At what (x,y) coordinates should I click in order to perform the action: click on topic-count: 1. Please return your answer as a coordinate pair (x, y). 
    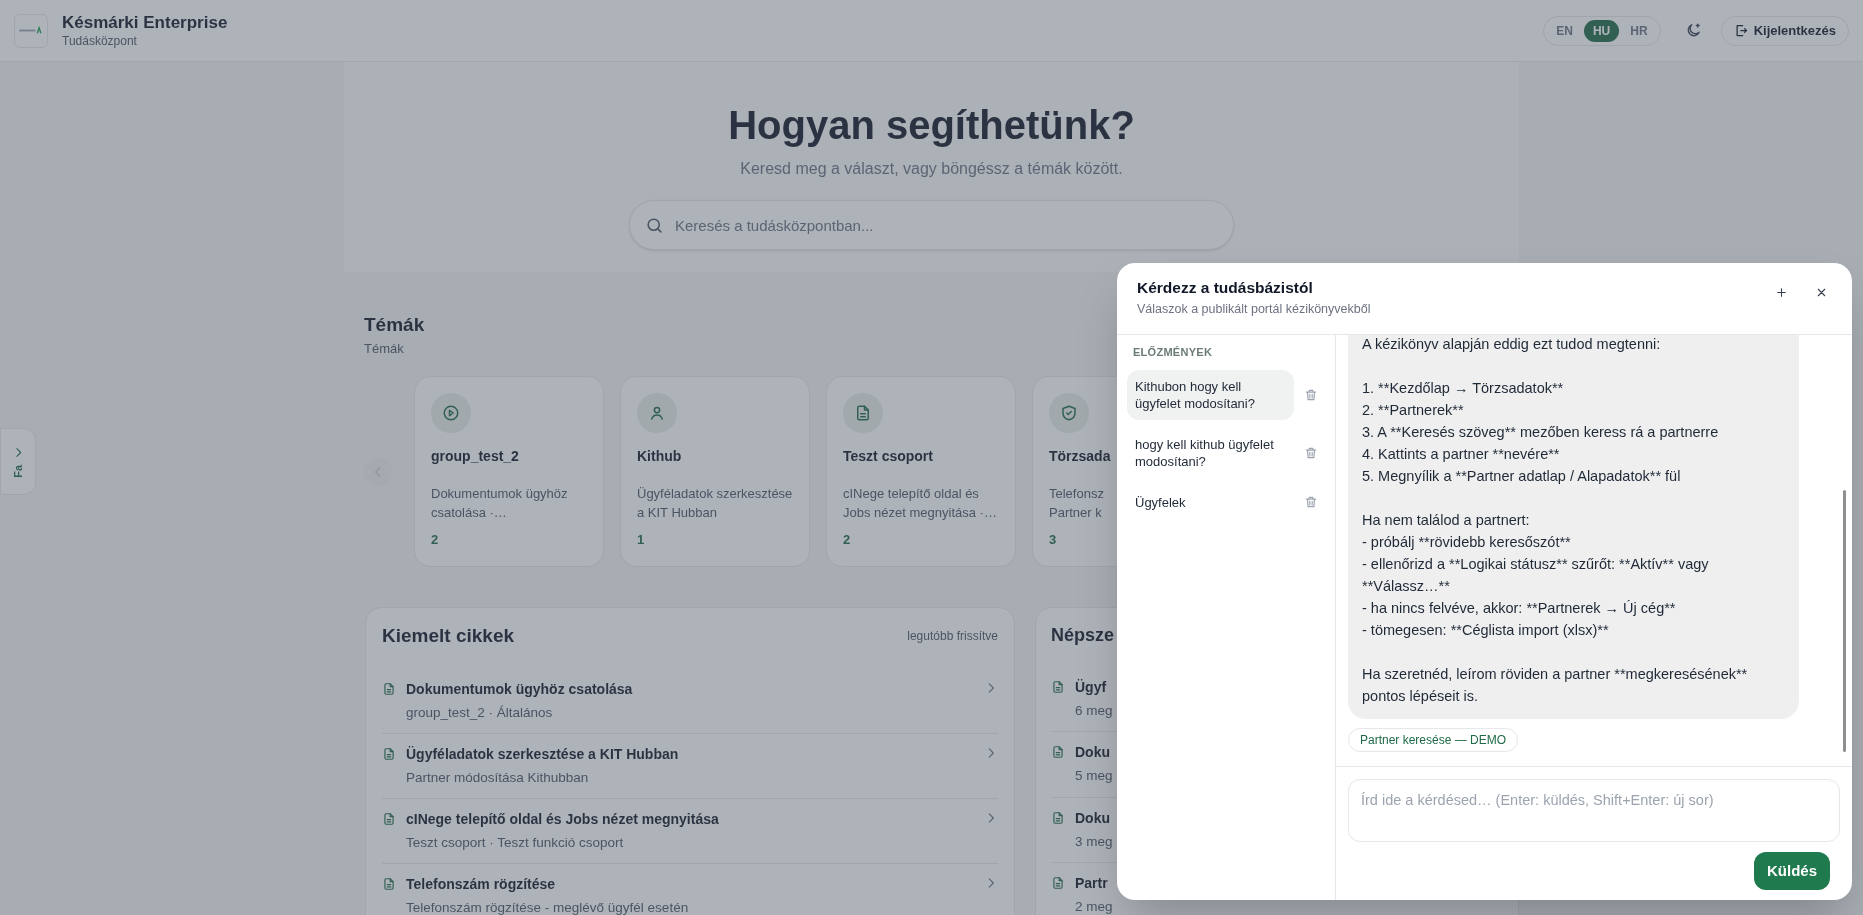
    Looking at the image, I should click on (641, 540).